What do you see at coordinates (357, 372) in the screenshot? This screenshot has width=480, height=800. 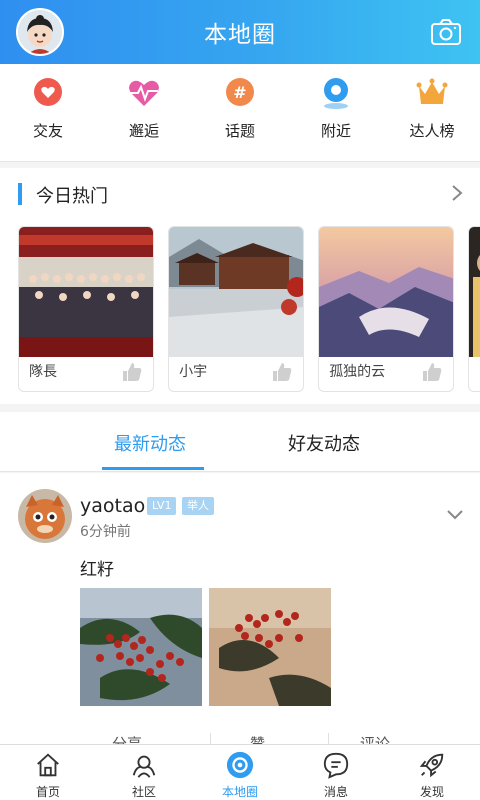 I see `card-username: 孤独的云` at bounding box center [357, 372].